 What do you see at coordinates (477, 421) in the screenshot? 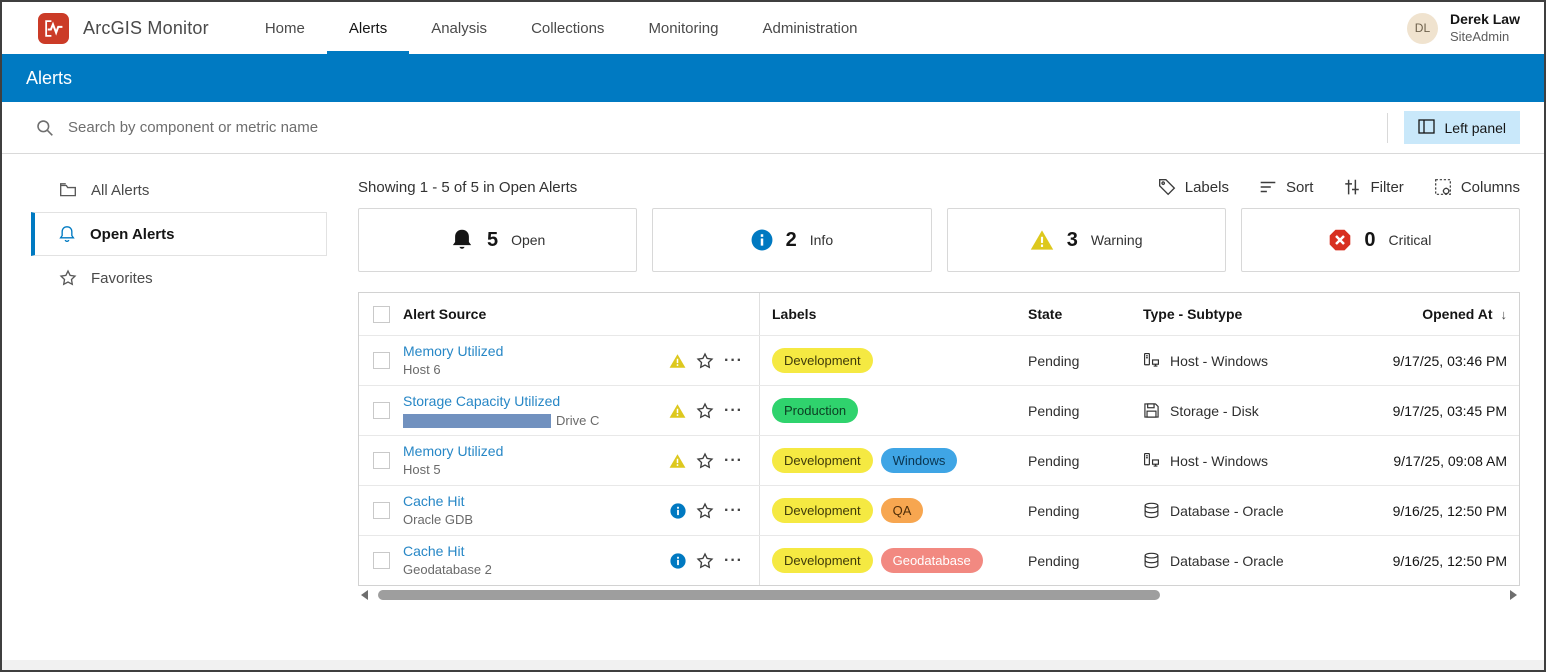
I see `capacity-meter` at bounding box center [477, 421].